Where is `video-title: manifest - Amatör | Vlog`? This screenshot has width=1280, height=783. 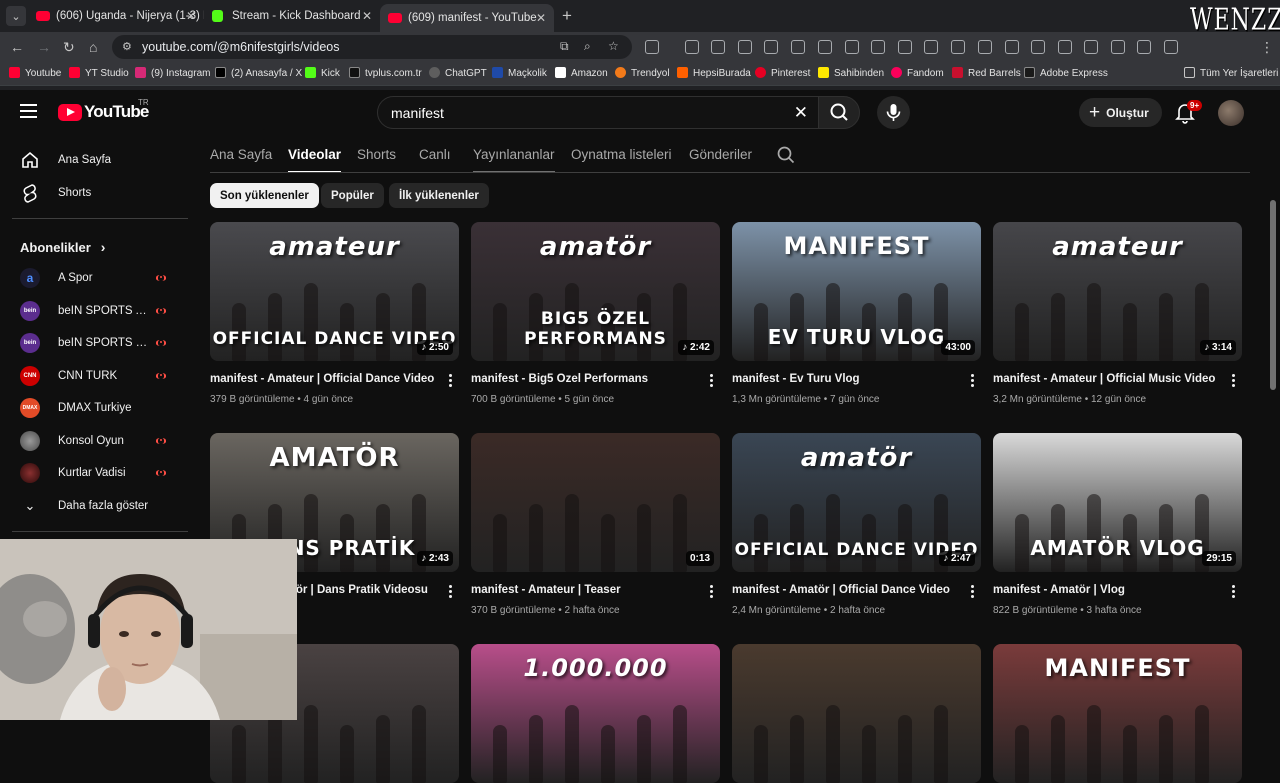 video-title: manifest - Amatör | Vlog is located at coordinates (1105, 590).